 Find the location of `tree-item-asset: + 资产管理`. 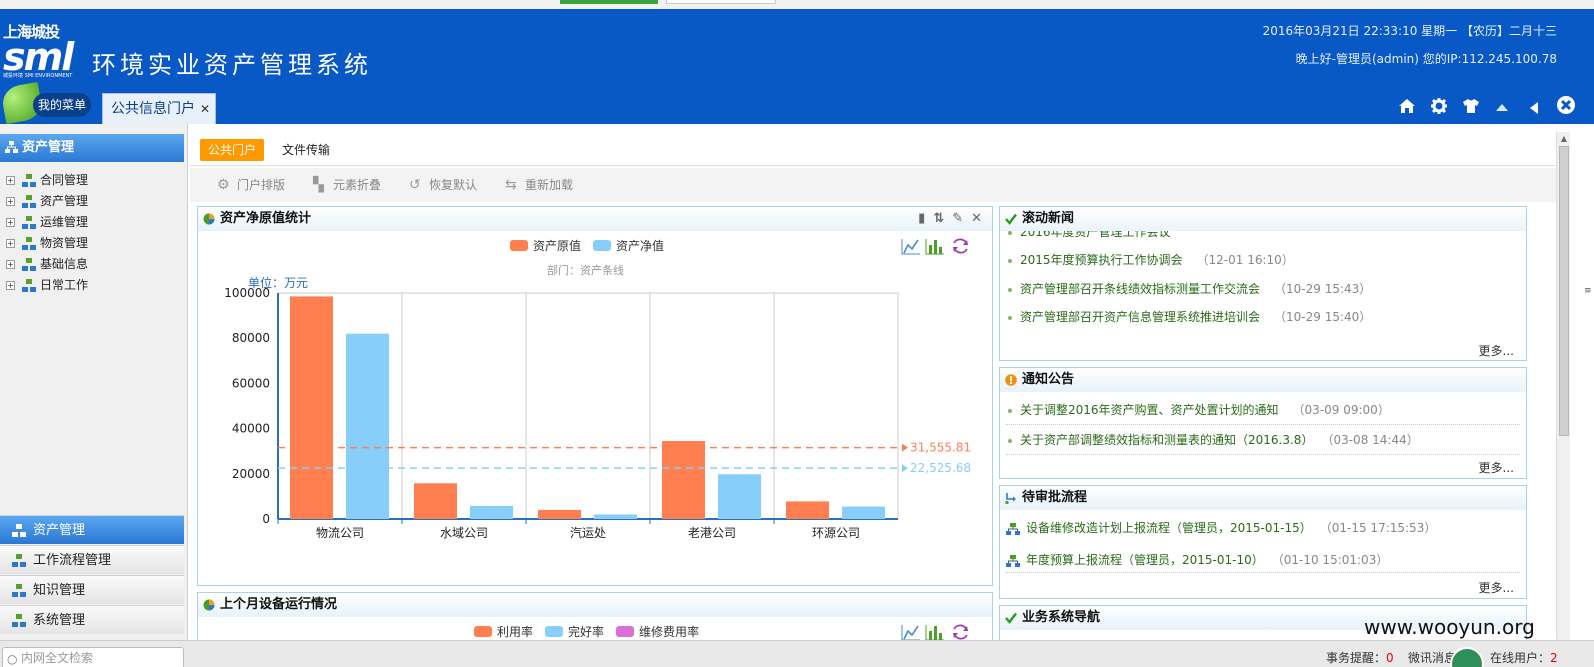

tree-item-asset: + 资产管理 is located at coordinates (47, 201).